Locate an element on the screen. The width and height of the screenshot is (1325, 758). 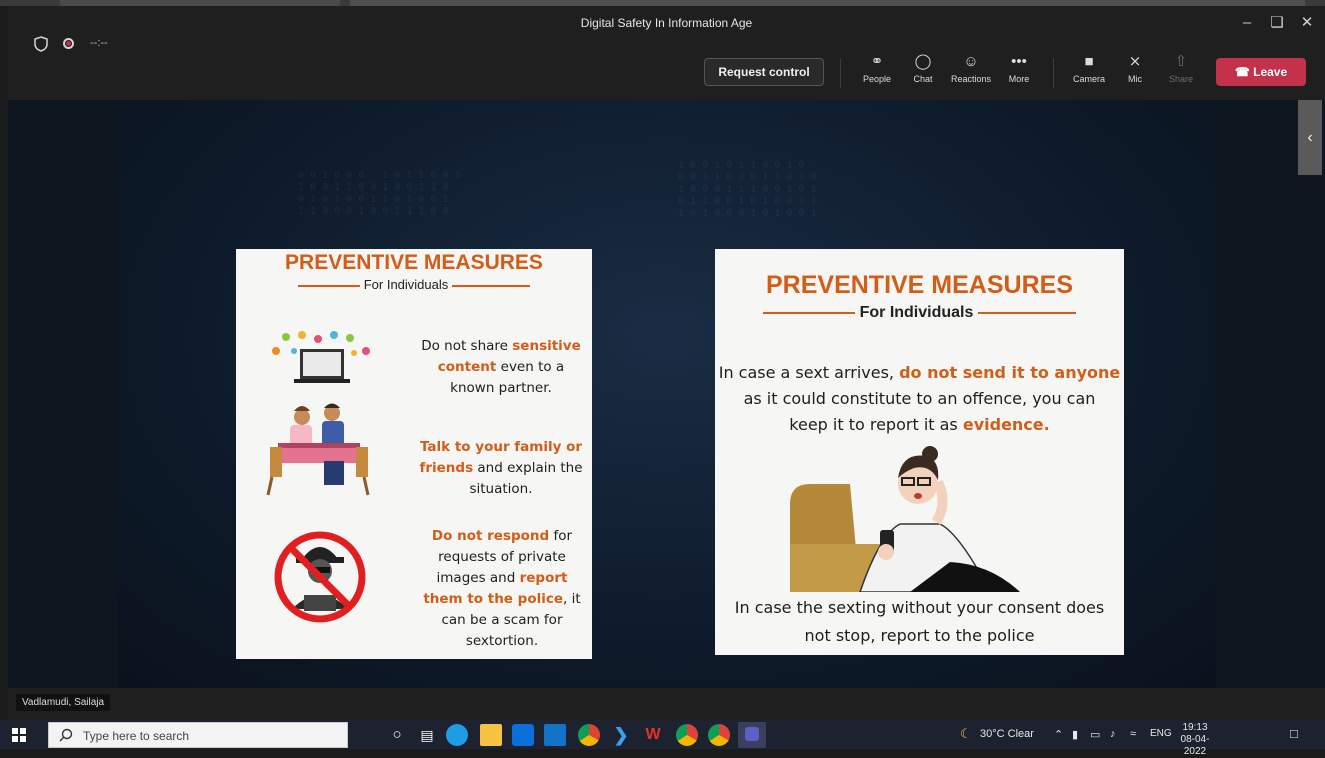
chat-icon: ◯ is located at coordinates (923, 61).